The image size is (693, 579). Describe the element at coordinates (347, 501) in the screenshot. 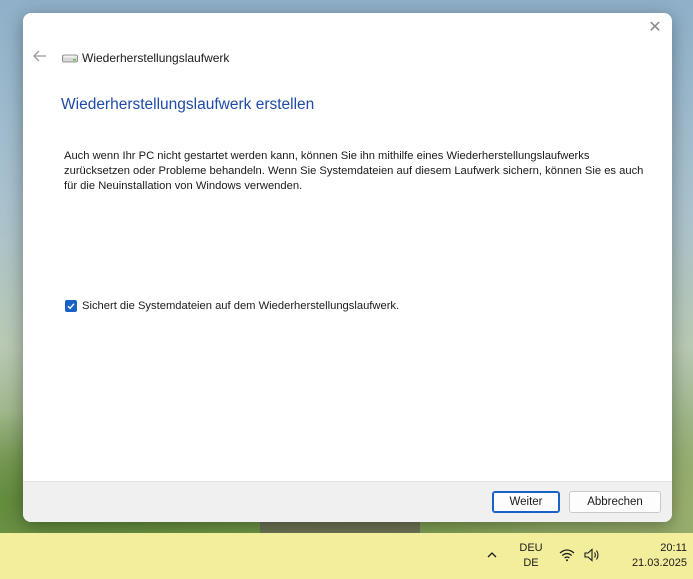

I see `dialog-footer: Weiter Abbrechen` at that location.